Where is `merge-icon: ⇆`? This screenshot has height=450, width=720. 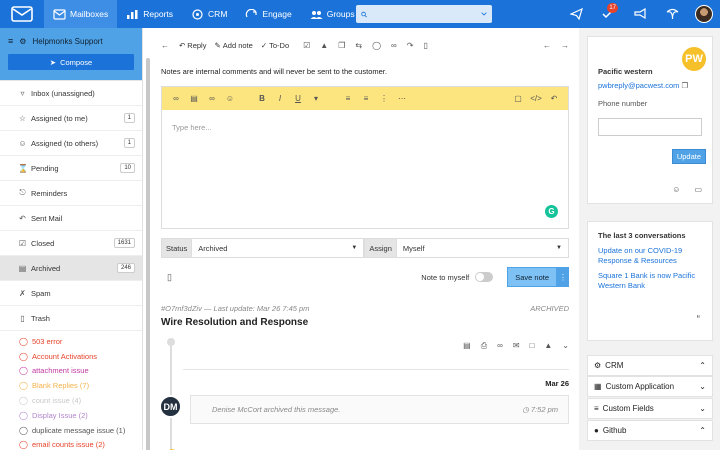 merge-icon: ⇆ is located at coordinates (358, 45).